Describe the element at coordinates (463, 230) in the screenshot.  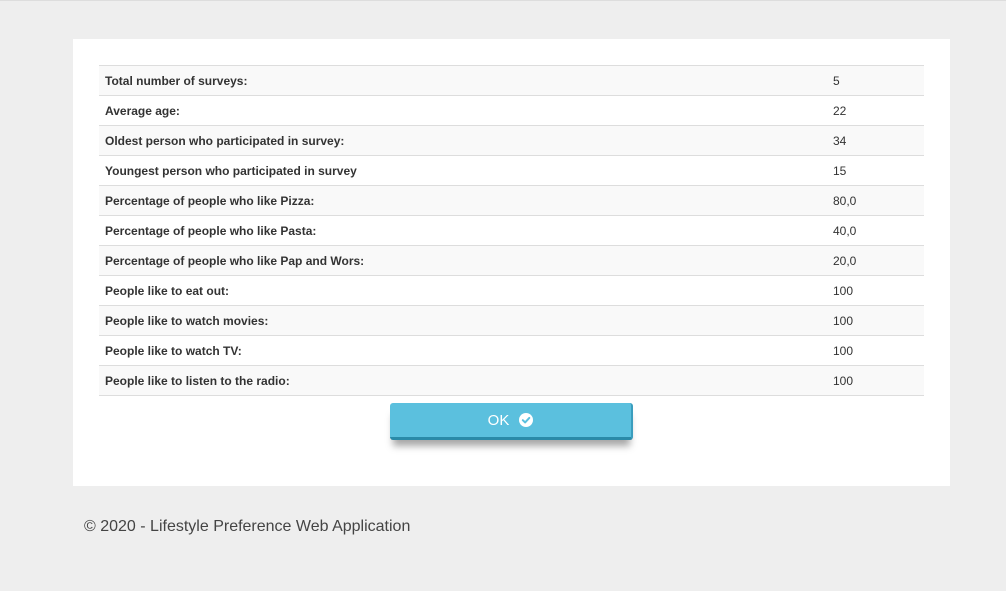
I see `row-label: Percentage of people who like Pasta:` at that location.